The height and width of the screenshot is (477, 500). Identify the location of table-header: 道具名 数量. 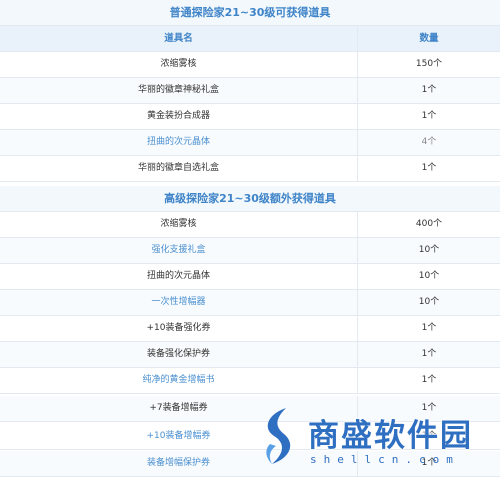
(250, 39).